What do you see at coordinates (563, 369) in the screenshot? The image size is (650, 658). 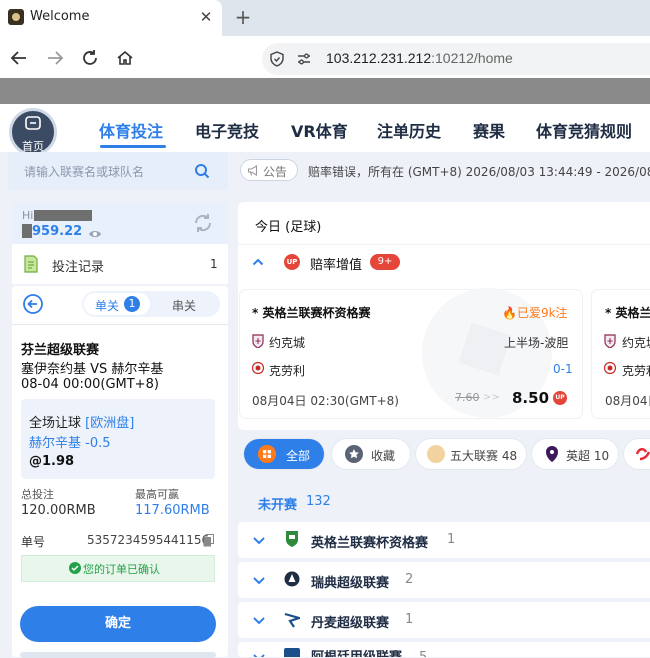 I see `correct-score: 0-1` at bounding box center [563, 369].